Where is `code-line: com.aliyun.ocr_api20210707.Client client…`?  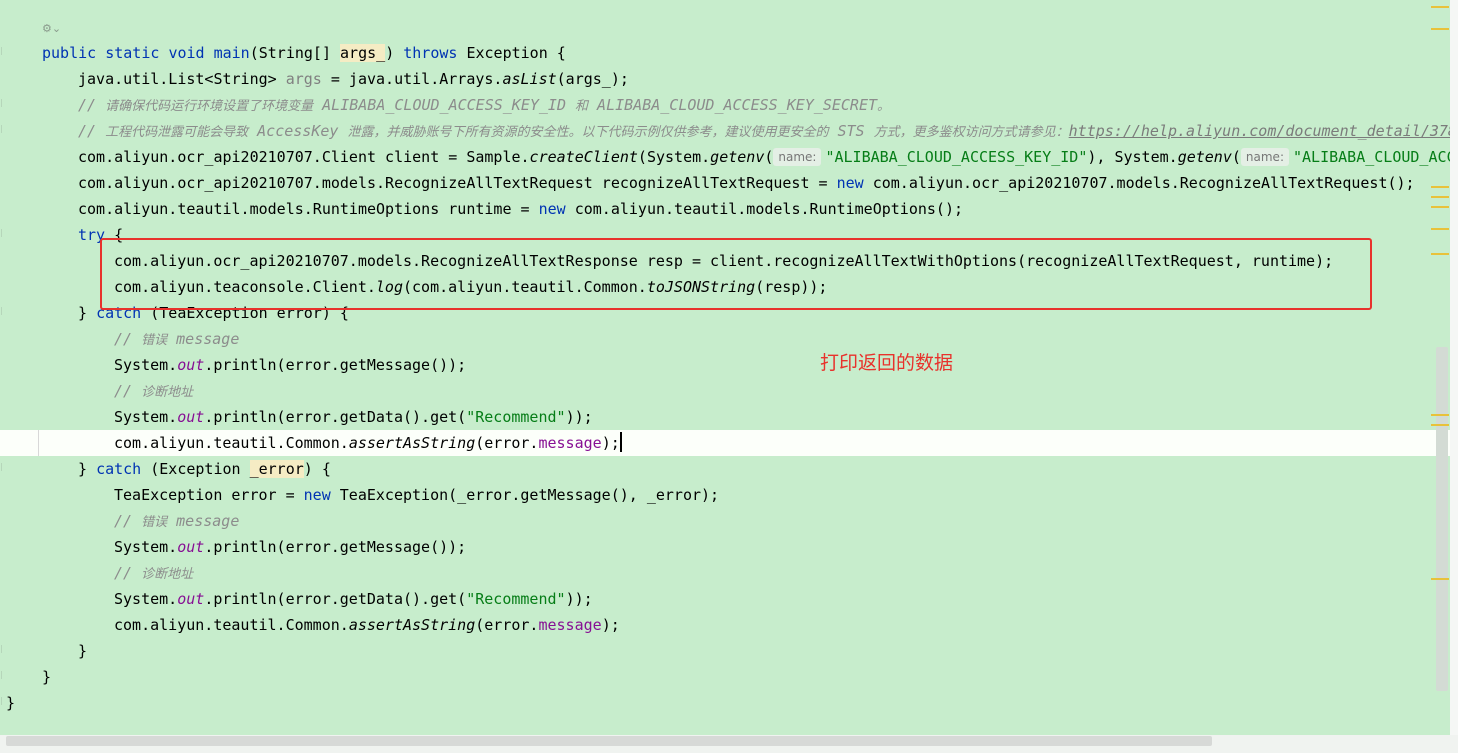
code-line: com.aliyun.ocr_api20210707.Client client… is located at coordinates (725, 157).